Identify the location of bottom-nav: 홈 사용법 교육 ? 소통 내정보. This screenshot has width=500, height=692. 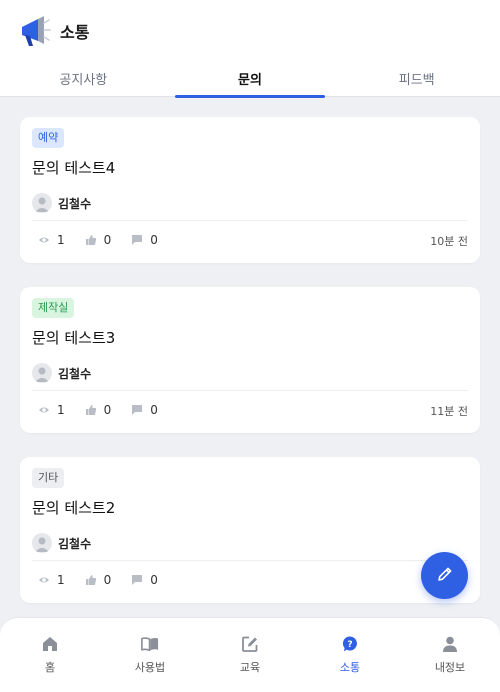
(250, 654).